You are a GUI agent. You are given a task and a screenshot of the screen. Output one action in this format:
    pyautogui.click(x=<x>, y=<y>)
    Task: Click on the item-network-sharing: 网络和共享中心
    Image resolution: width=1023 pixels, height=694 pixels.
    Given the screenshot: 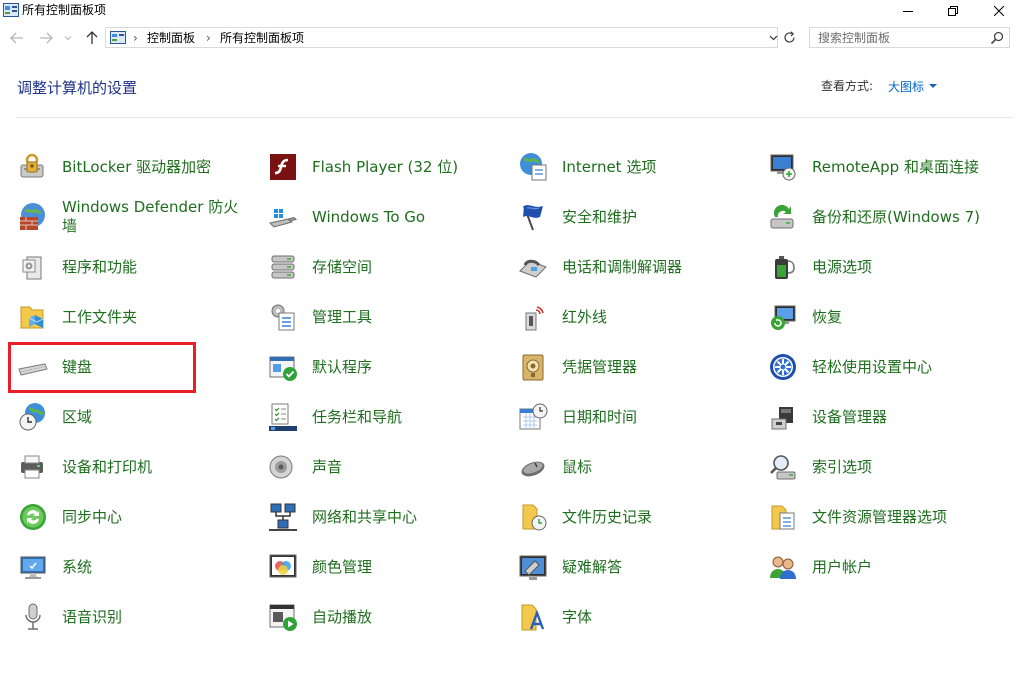 What is the action you would take?
    pyautogui.click(x=377, y=517)
    